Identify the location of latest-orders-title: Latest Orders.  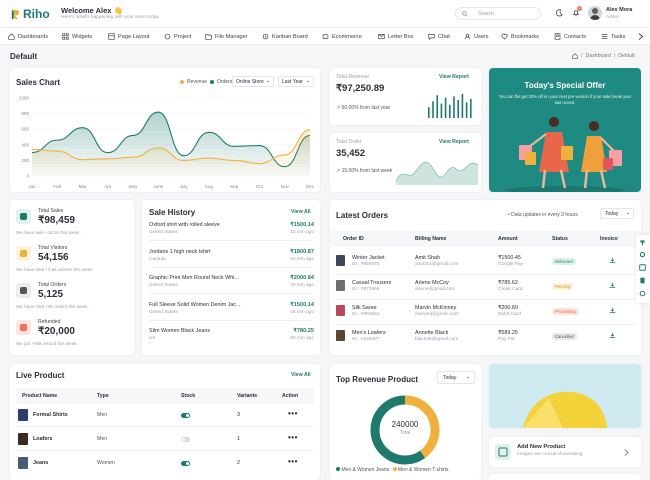
(362, 215).